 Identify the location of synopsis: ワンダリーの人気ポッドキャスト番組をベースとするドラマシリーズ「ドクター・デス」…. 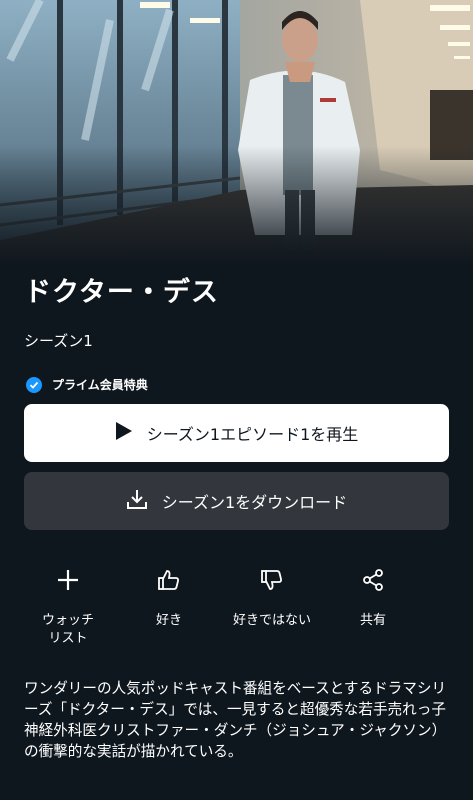
(235, 720).